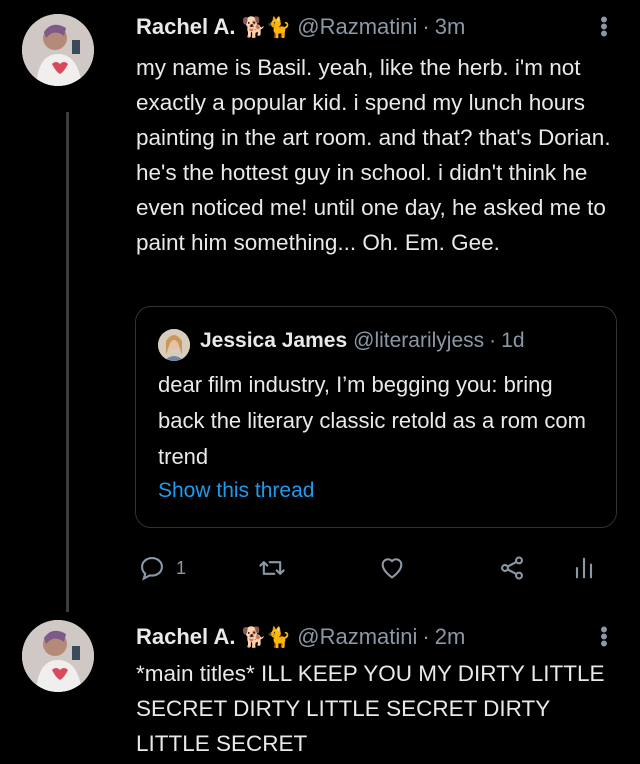  Describe the element at coordinates (320, 568) in the screenshot. I see `tweet-actions: 1` at that location.